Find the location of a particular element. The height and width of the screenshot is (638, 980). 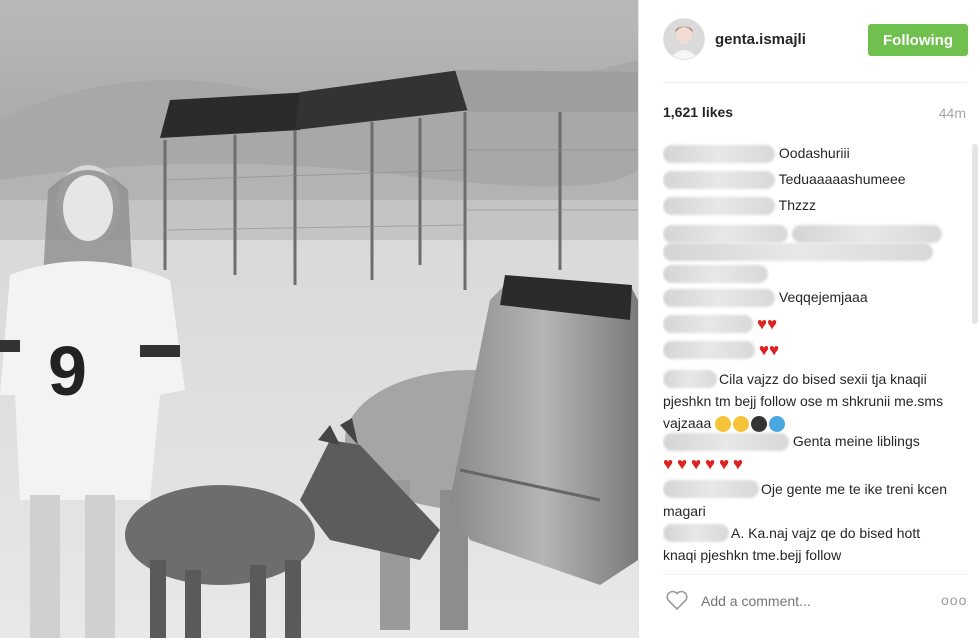

following-button: Following is located at coordinates (918, 40).